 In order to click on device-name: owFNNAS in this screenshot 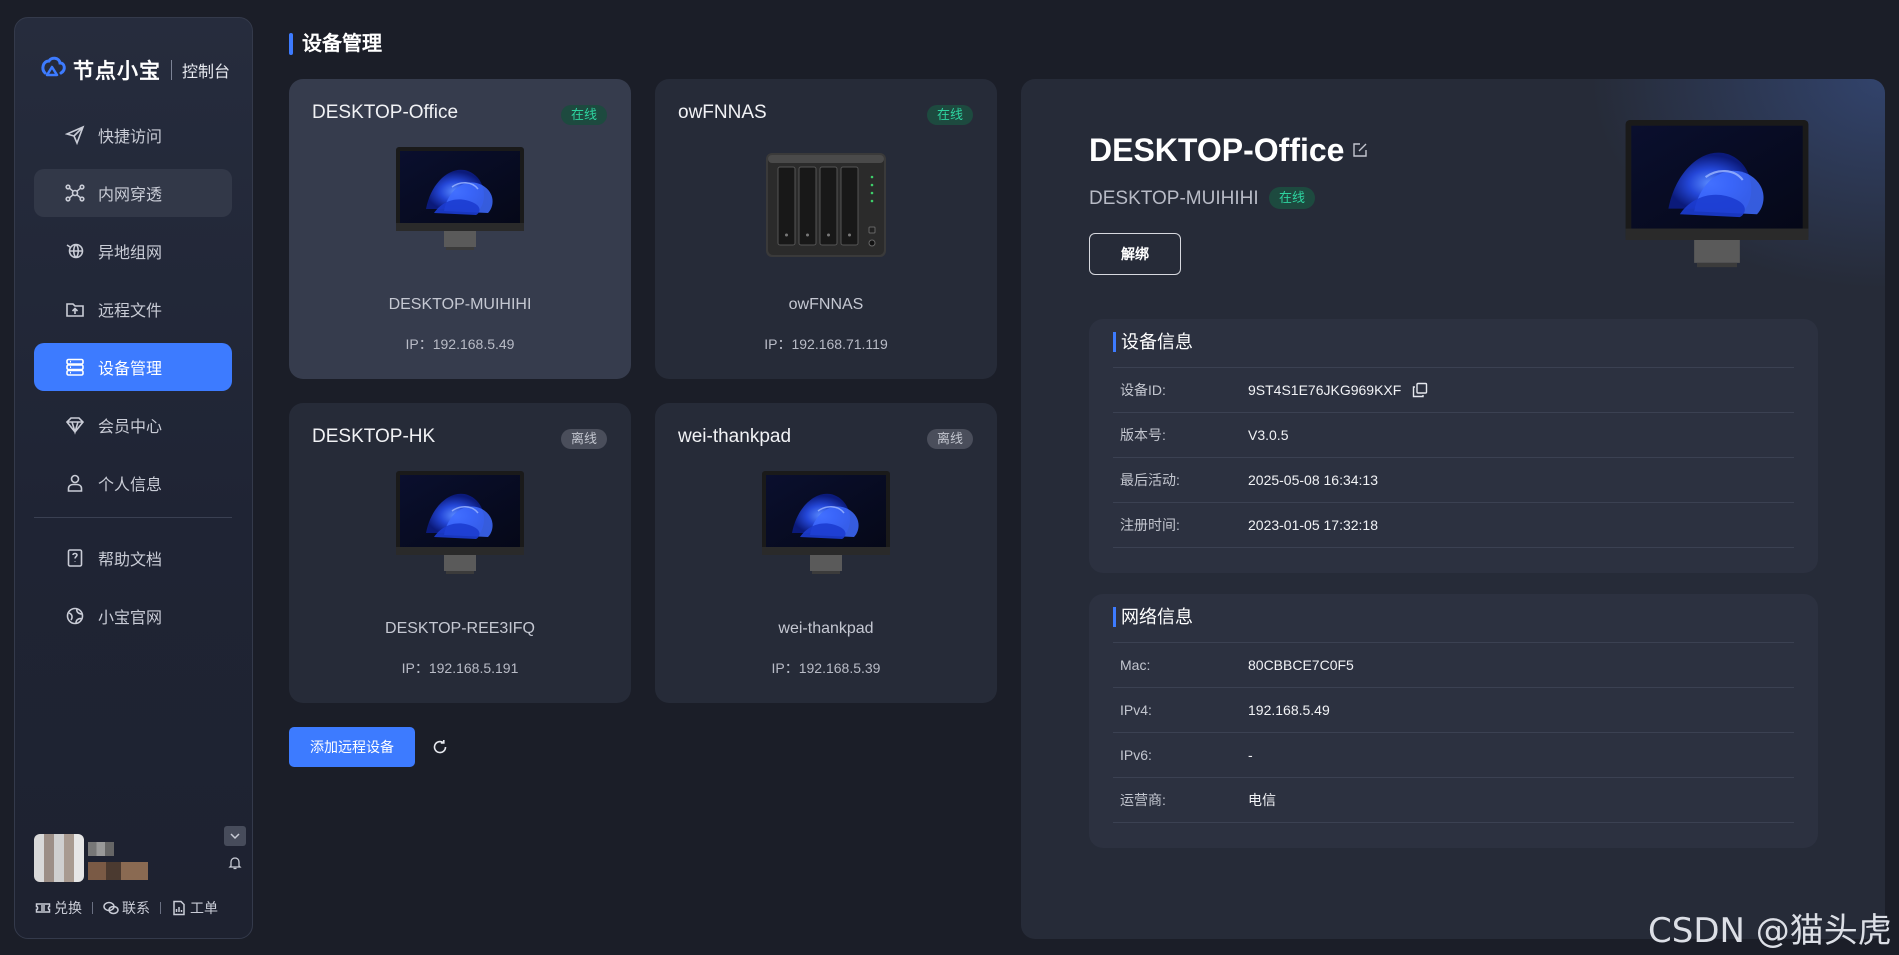, I will do `click(722, 112)`.